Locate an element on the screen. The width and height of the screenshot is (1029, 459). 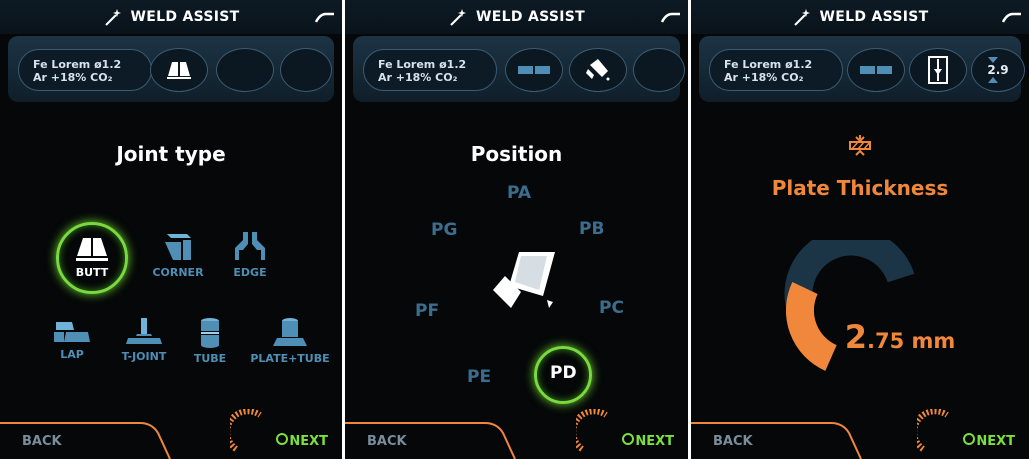
tube-icon is located at coordinates (210, 333).